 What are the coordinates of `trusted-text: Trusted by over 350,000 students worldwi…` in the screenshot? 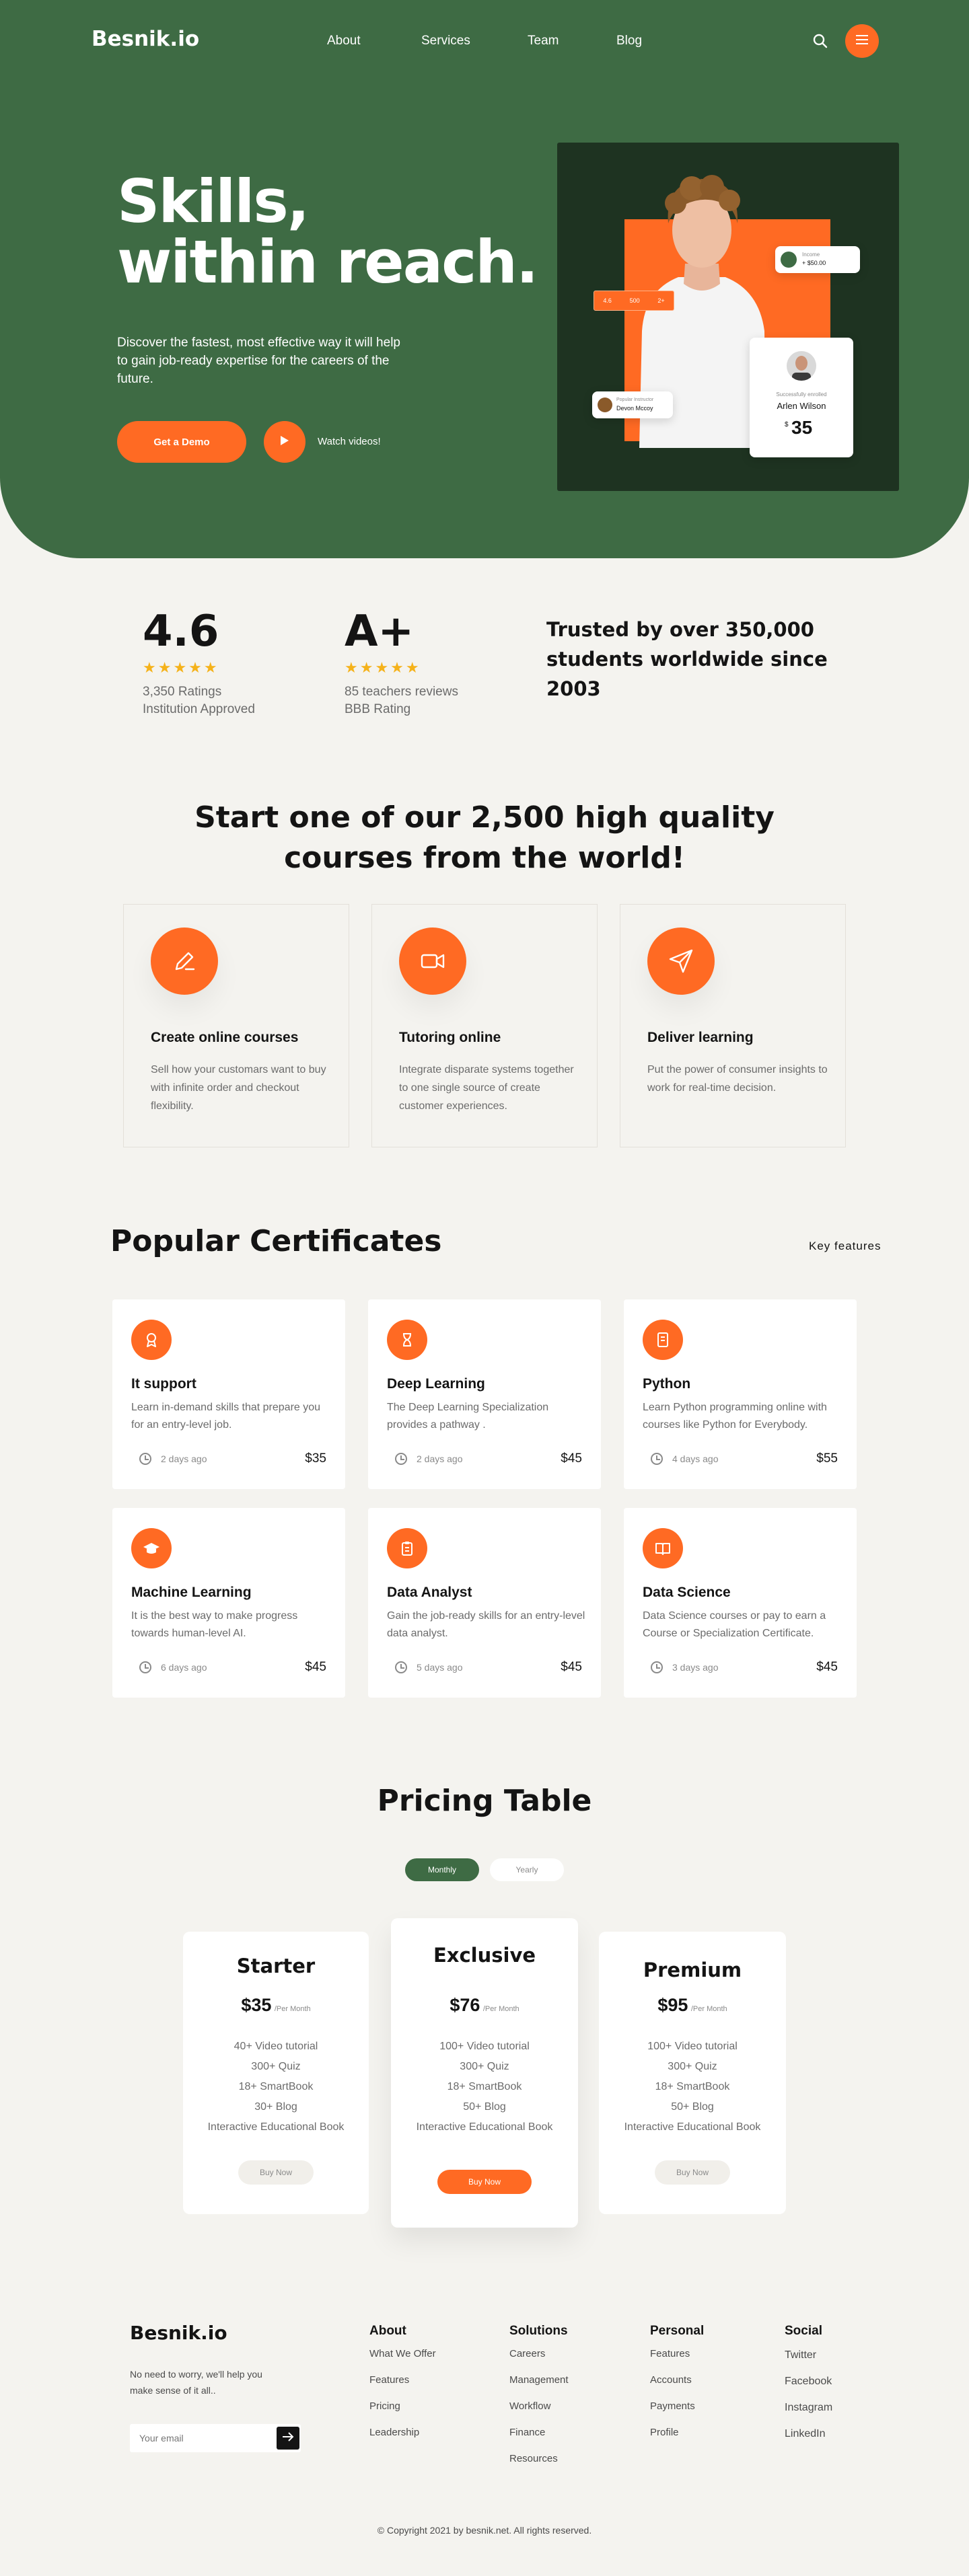 It's located at (687, 659).